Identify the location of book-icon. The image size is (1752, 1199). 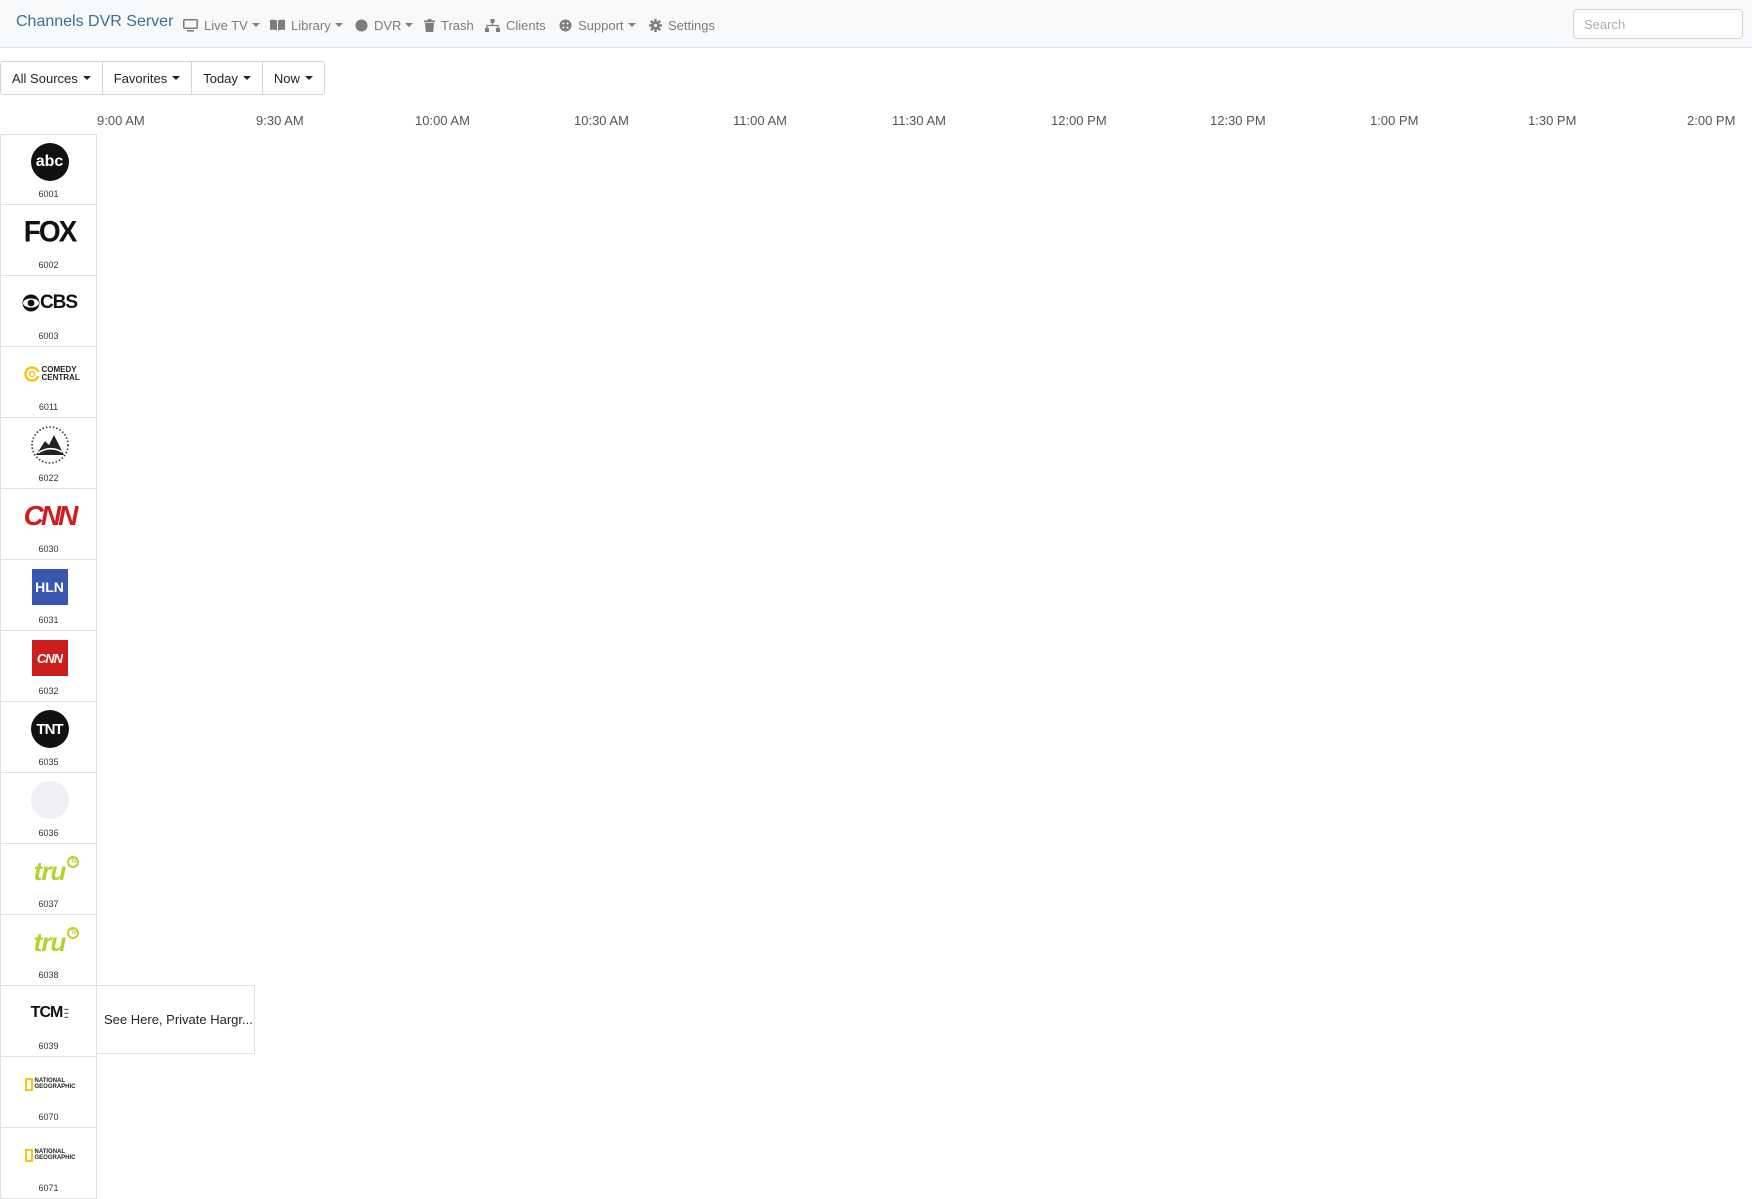
(277, 25).